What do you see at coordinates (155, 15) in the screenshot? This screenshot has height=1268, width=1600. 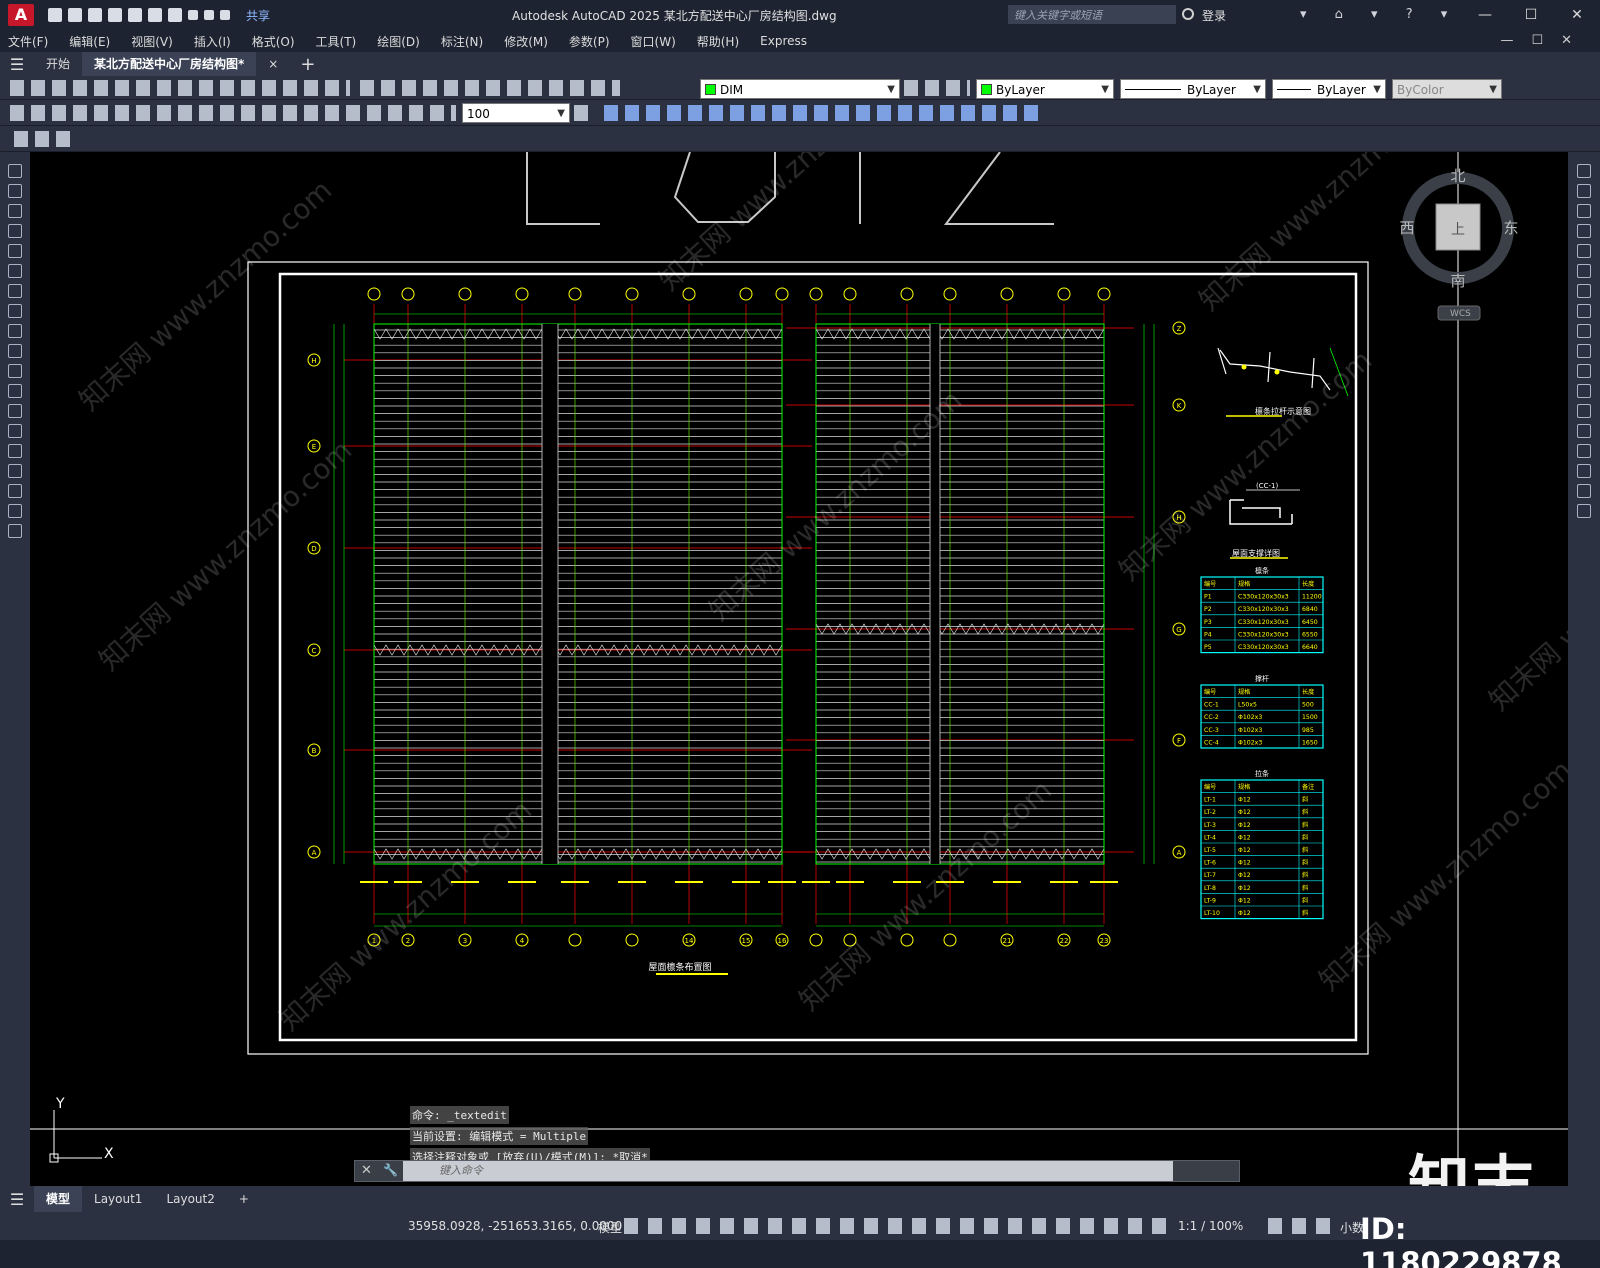 I see `save-web-icon` at bounding box center [155, 15].